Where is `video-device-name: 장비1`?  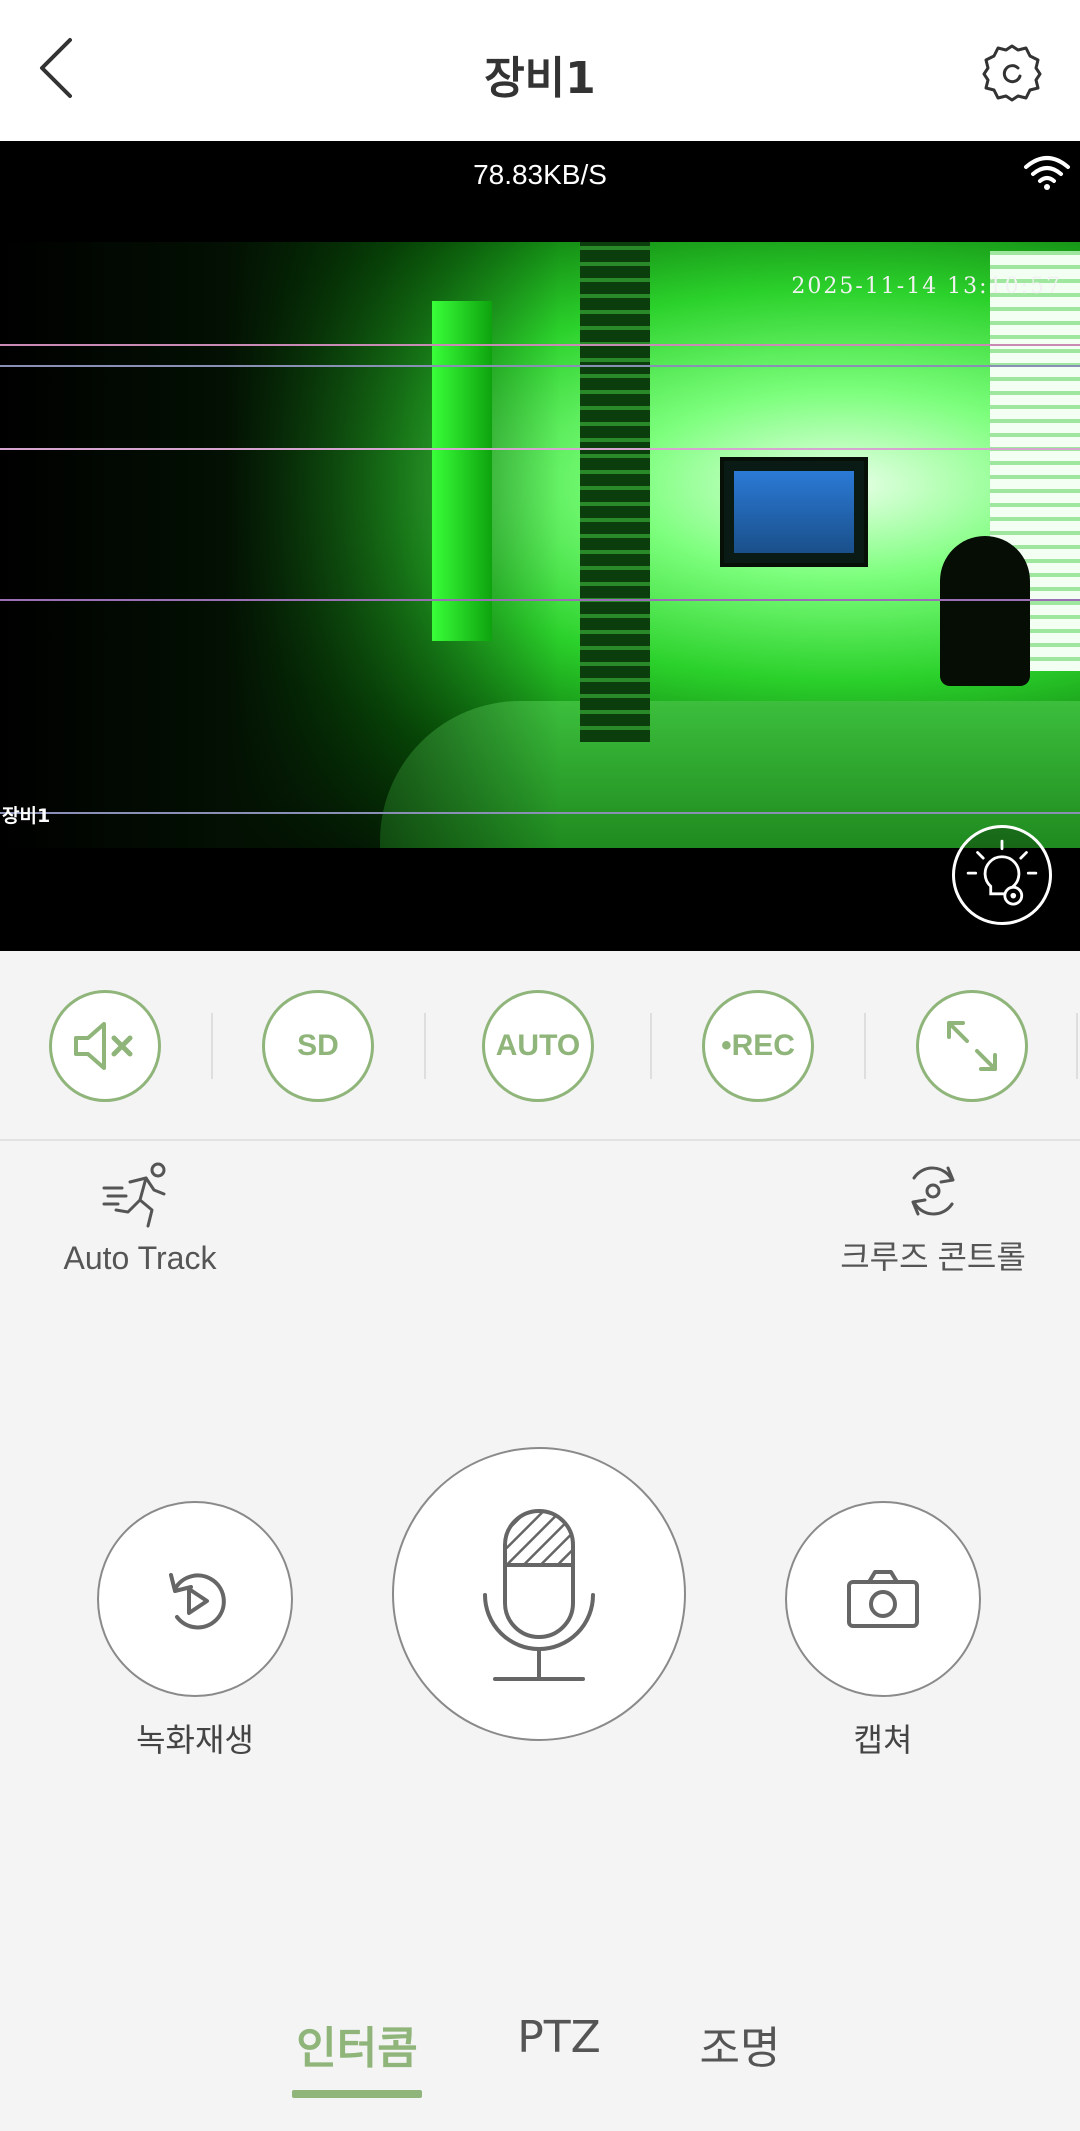
video-device-name: 장비1 is located at coordinates (26, 816).